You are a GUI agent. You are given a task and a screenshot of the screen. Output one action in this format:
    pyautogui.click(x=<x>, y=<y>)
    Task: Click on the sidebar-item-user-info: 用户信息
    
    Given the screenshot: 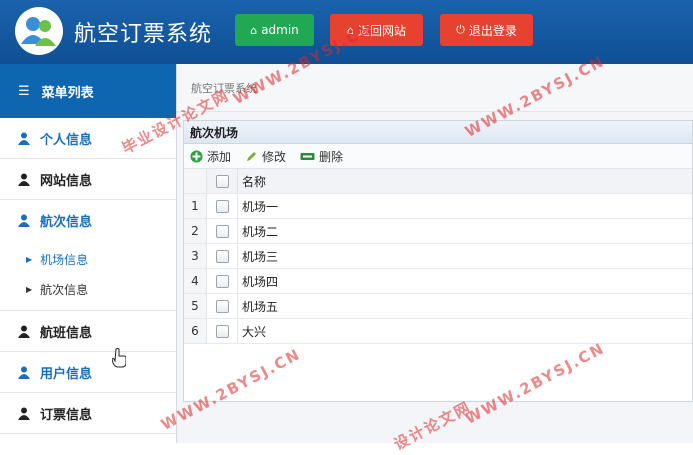 What is the action you would take?
    pyautogui.click(x=88, y=372)
    